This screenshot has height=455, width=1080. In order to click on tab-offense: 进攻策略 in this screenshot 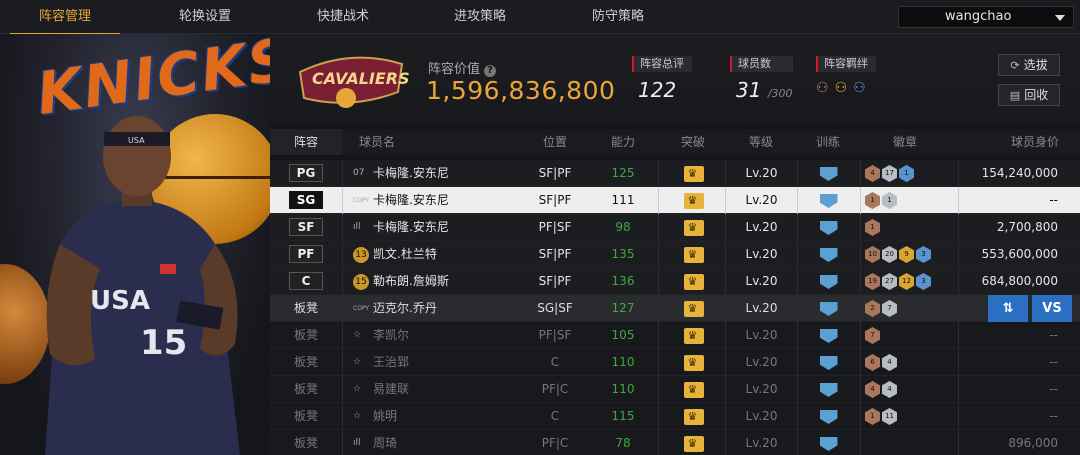, I will do `click(480, 17)`.